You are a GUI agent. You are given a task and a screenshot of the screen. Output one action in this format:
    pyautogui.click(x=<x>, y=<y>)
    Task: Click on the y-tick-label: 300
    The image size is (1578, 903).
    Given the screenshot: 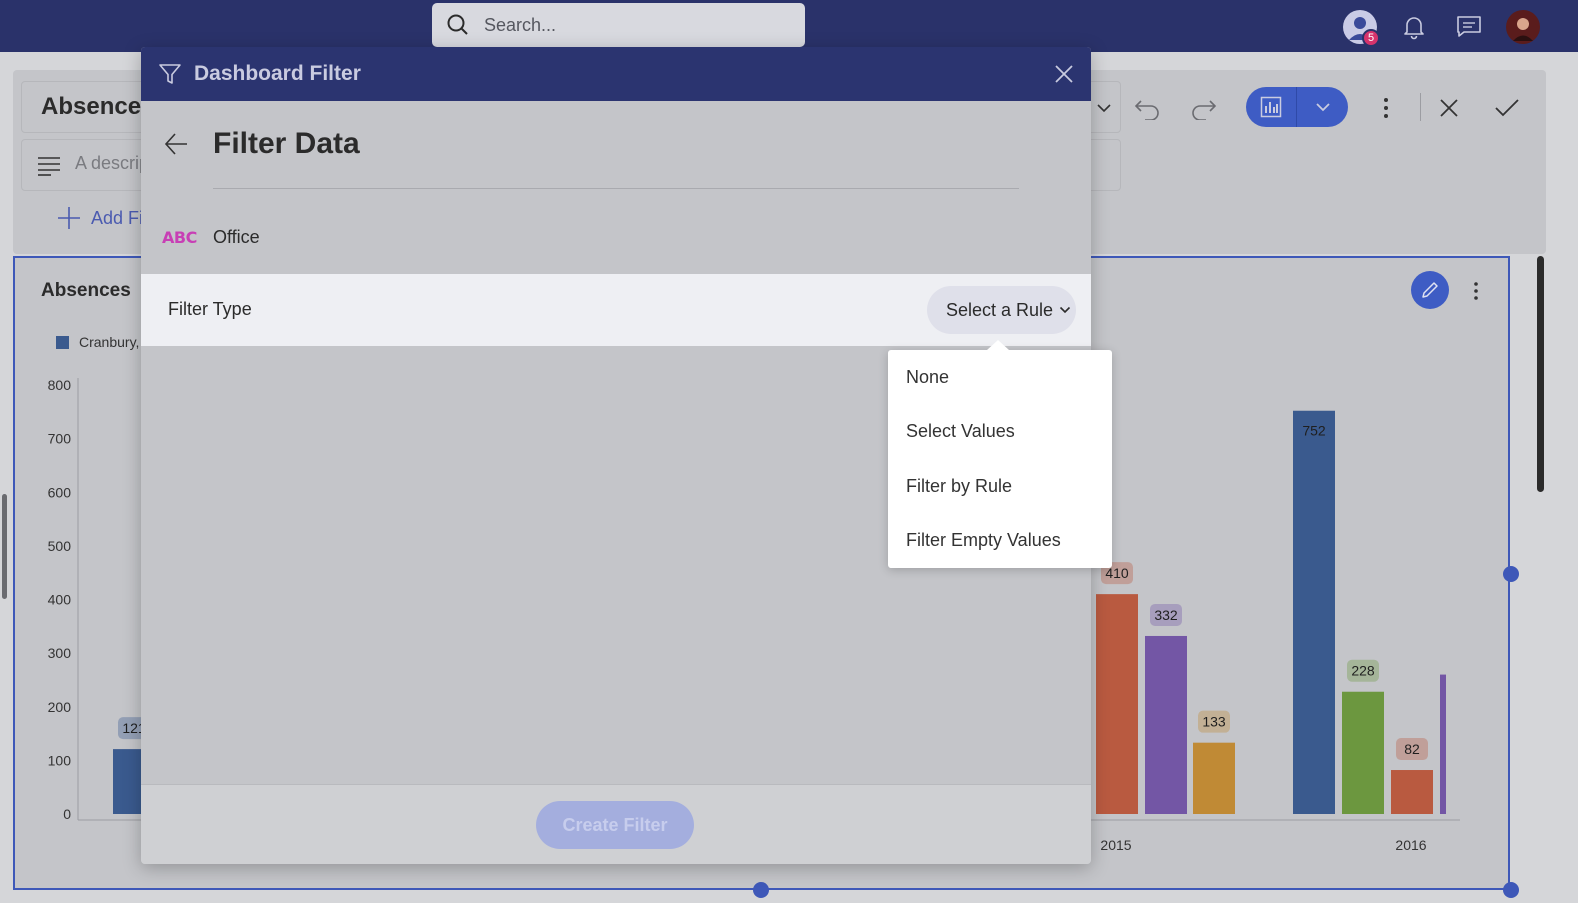 What is the action you would take?
    pyautogui.click(x=60, y=653)
    